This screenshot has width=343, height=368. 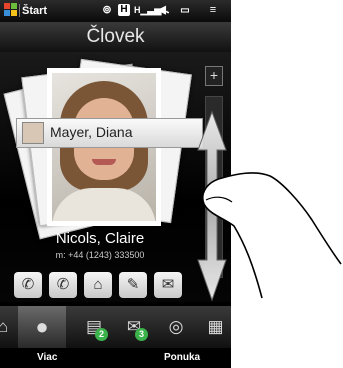 What do you see at coordinates (272, 235) in the screenshot?
I see `finger-icon` at bounding box center [272, 235].